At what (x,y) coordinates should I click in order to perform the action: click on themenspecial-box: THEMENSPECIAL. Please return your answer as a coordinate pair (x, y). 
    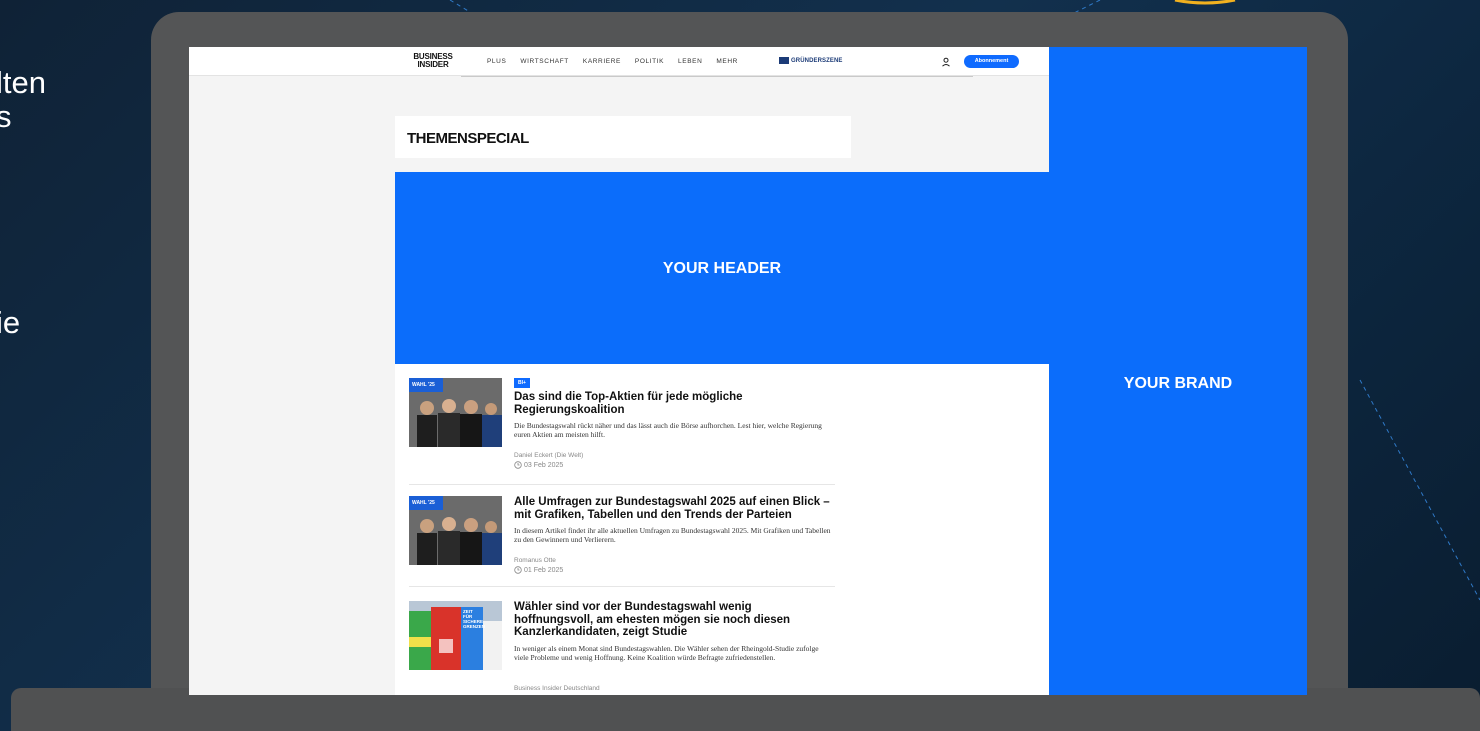
    Looking at the image, I should click on (623, 137).